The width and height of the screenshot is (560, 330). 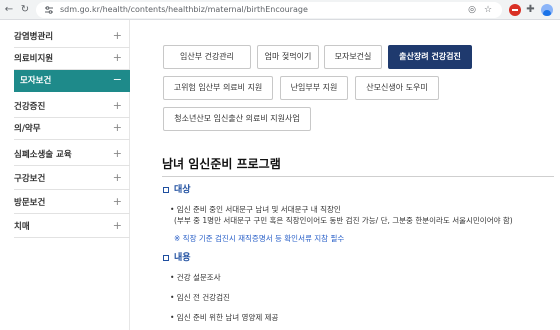 I want to click on page-title: 남녀 임신준비 프로그램, so click(x=221, y=164).